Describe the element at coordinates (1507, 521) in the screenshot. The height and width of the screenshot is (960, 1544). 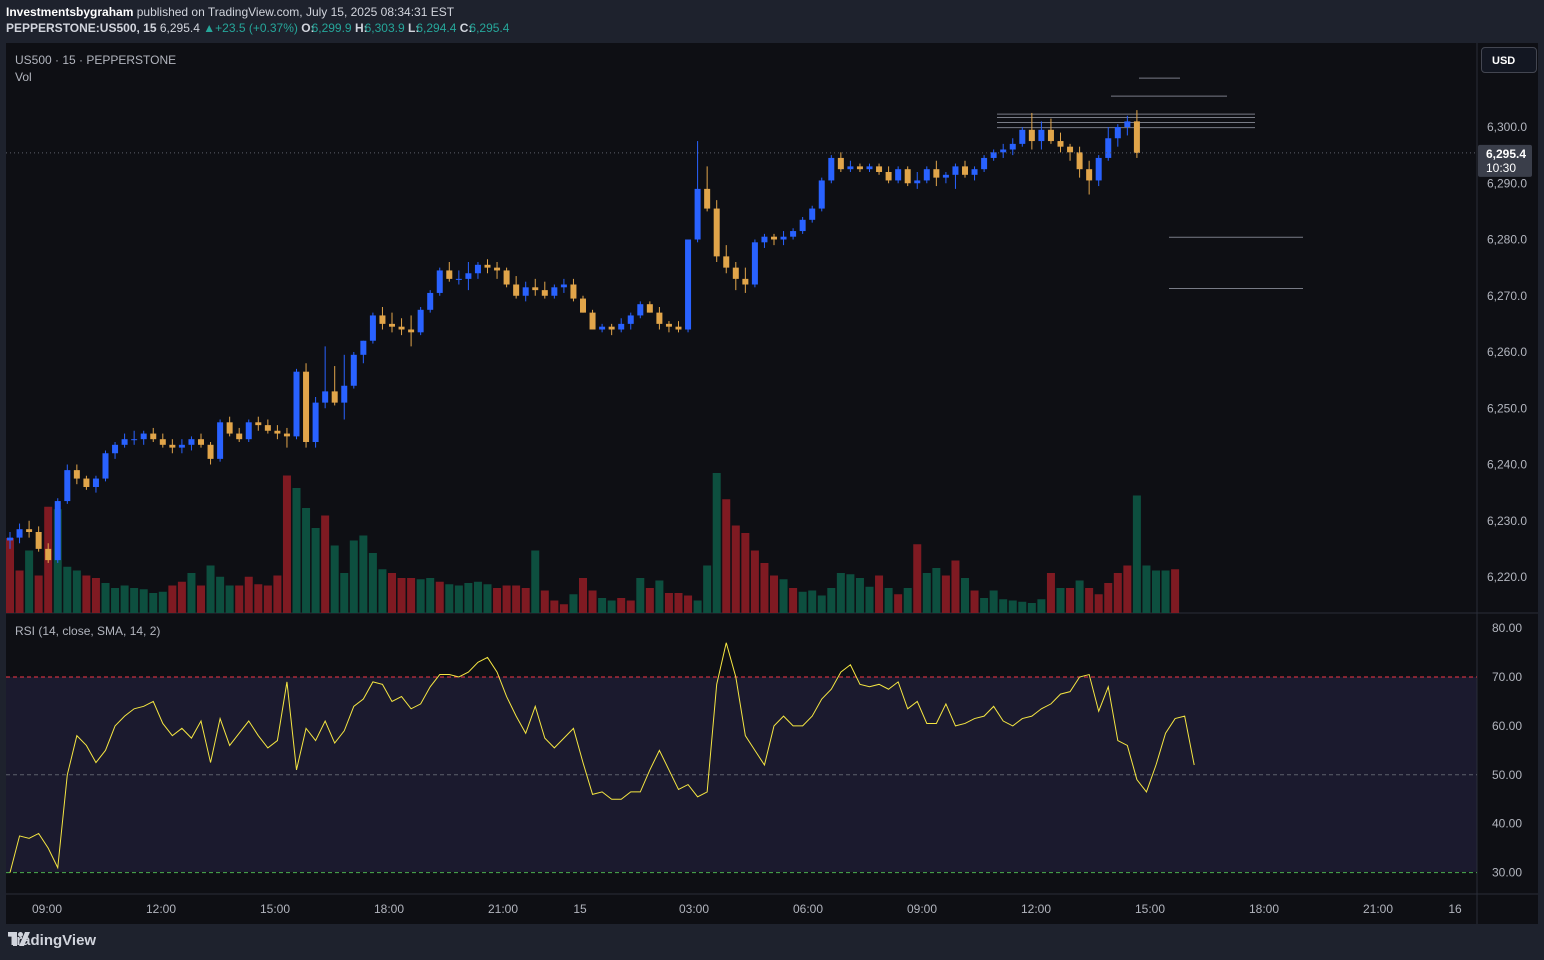
I see `price-tick-label: 6,230.0` at that location.